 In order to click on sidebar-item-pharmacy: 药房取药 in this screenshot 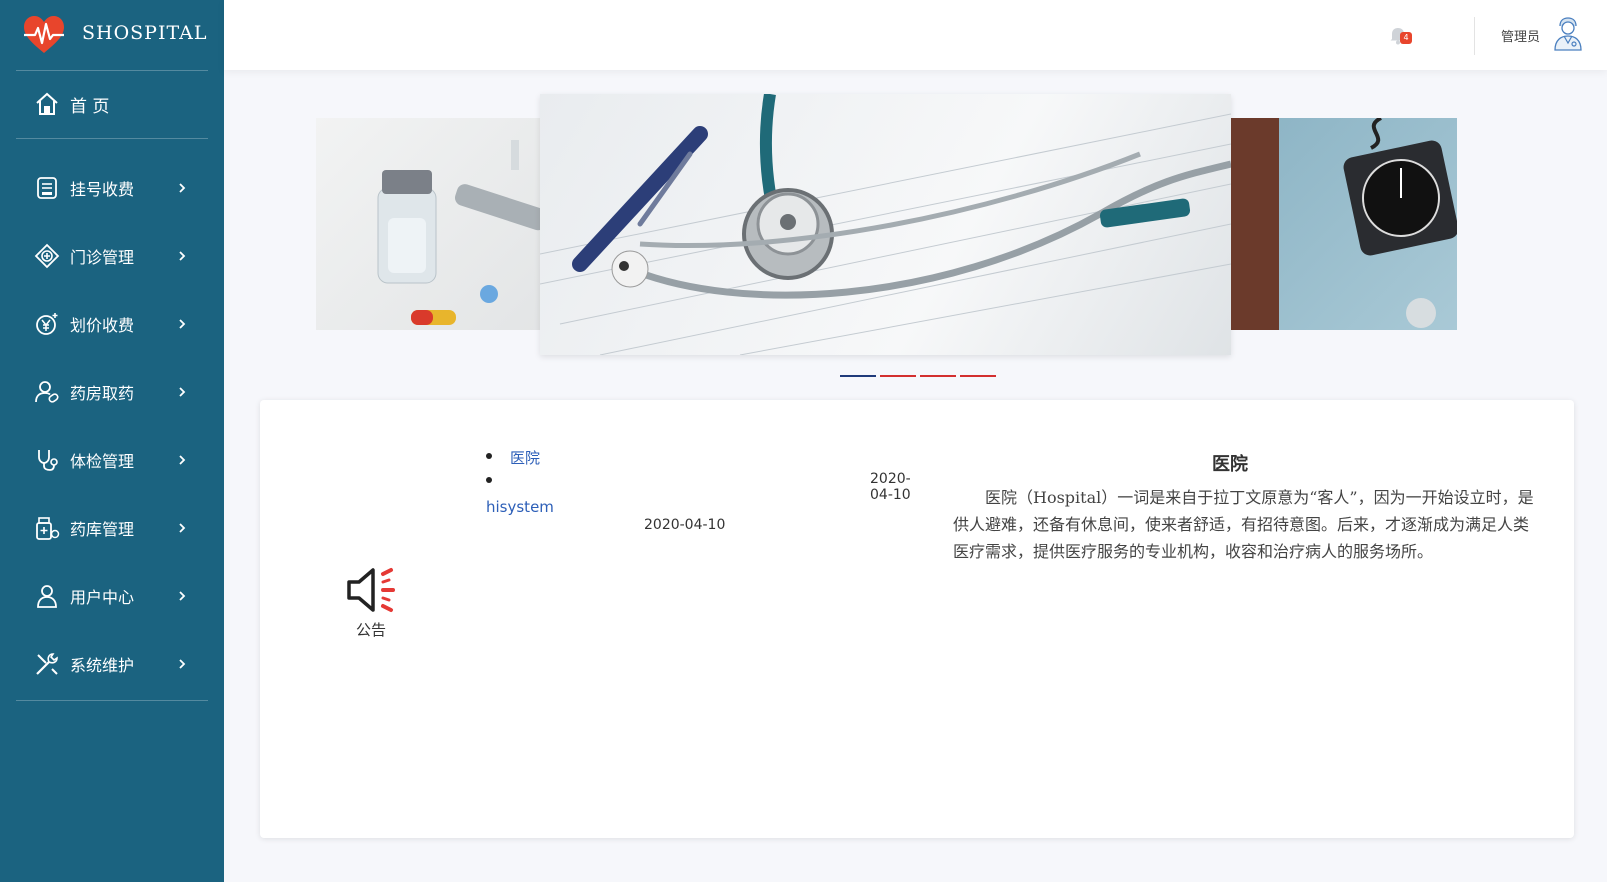, I will do `click(112, 392)`.